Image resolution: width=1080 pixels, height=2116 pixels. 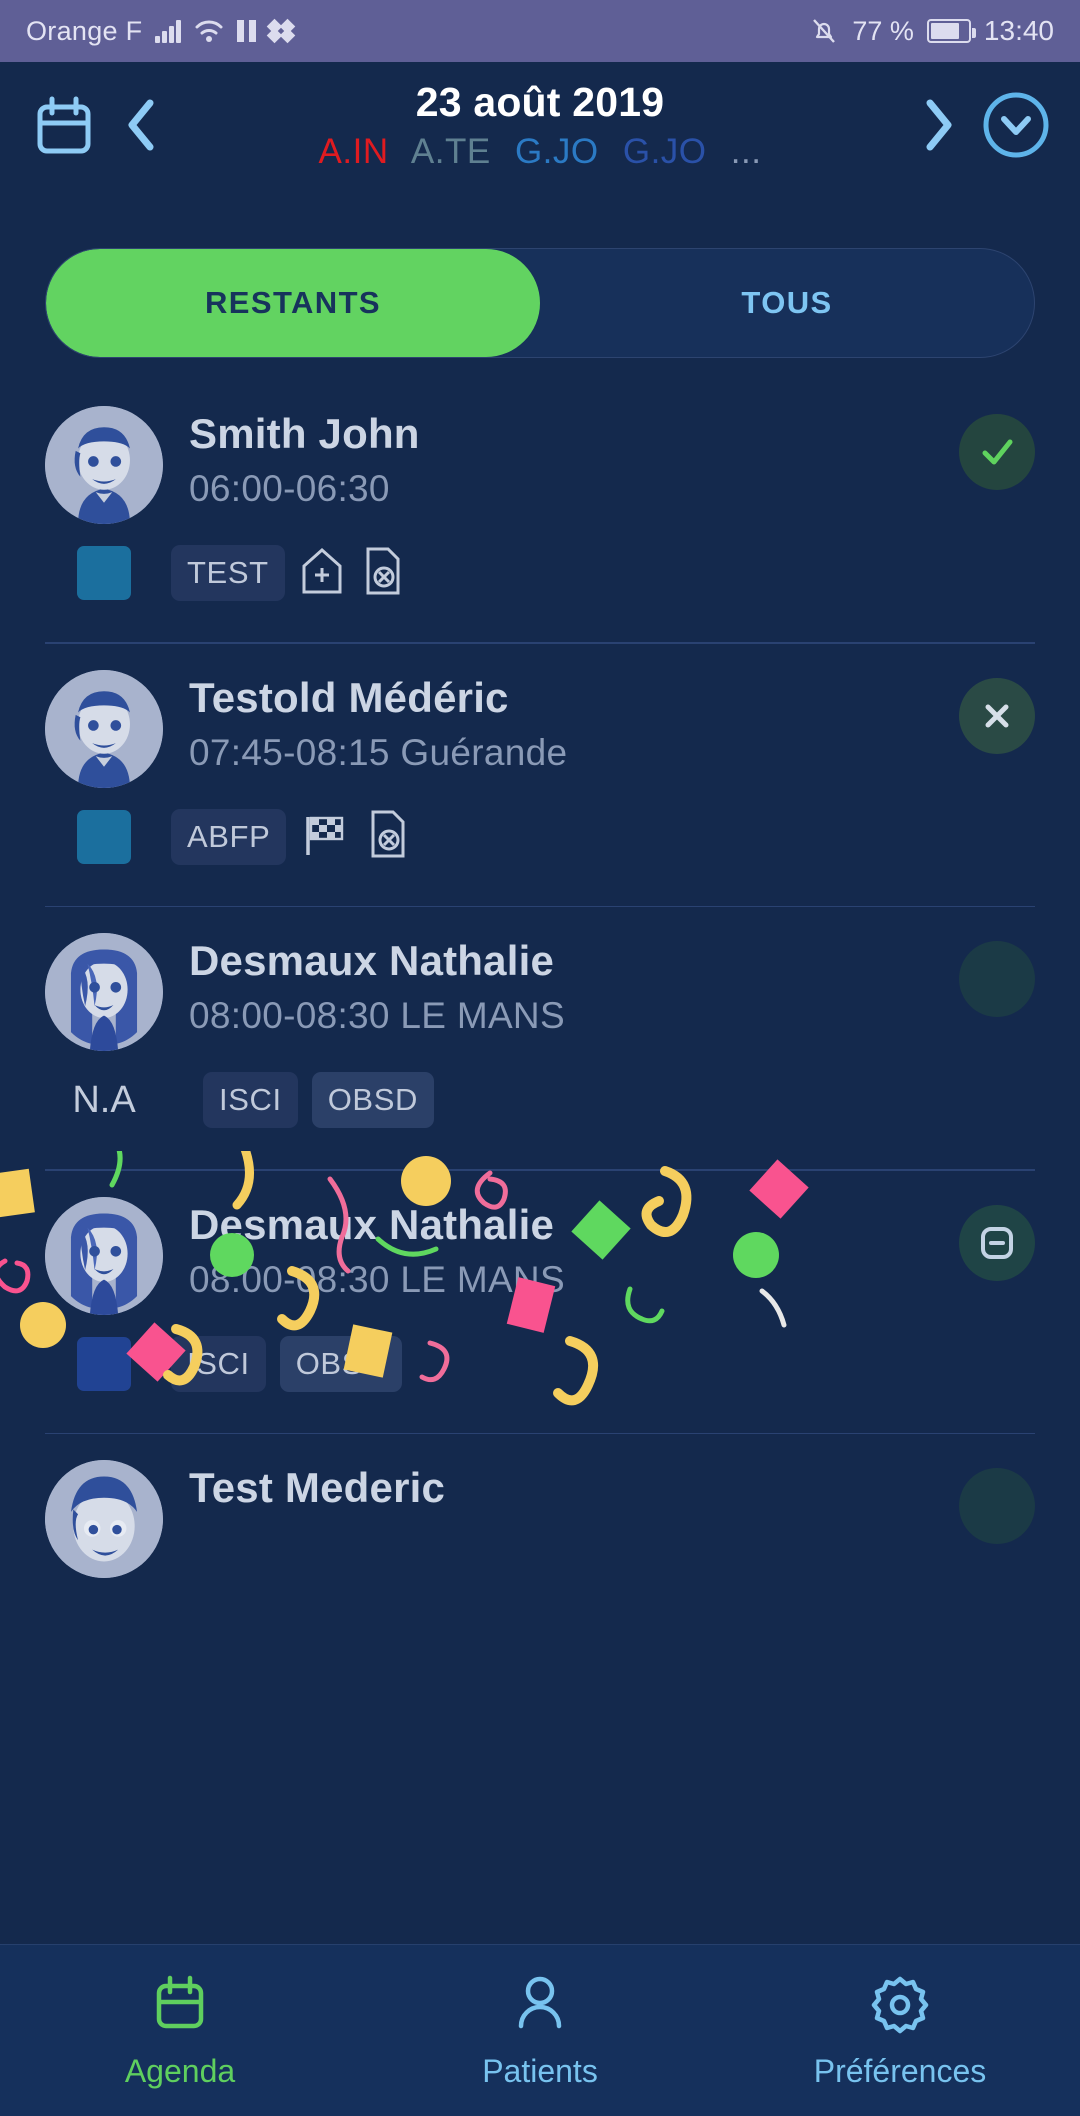 I want to click on clock-label: 13:40, so click(x=1018, y=30).